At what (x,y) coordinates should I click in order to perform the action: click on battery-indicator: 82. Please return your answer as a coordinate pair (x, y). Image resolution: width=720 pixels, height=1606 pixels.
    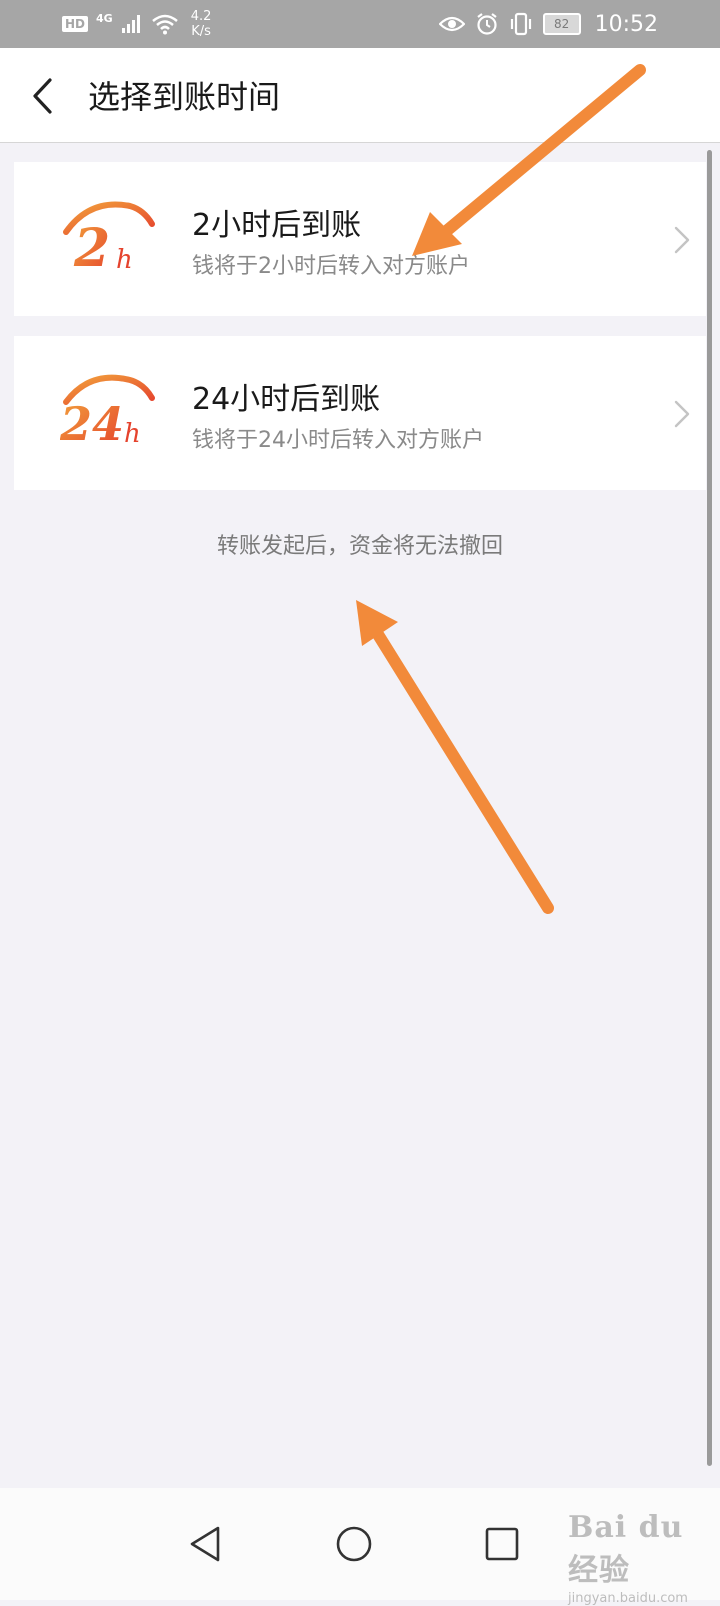
    Looking at the image, I should click on (561, 24).